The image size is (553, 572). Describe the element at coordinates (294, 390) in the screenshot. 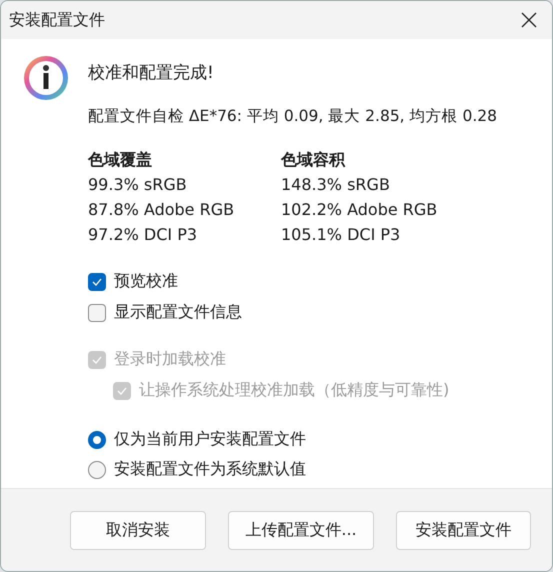

I see `checkbox-label: 让操作系统处理校准加载（低精度与可靠性)` at that location.